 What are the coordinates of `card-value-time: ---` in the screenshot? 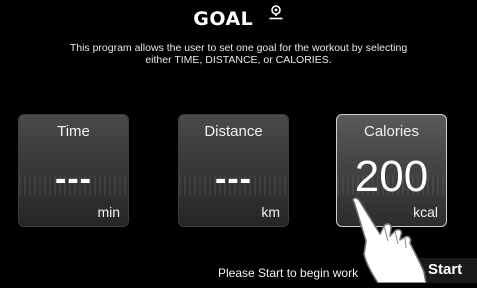 It's located at (73, 179).